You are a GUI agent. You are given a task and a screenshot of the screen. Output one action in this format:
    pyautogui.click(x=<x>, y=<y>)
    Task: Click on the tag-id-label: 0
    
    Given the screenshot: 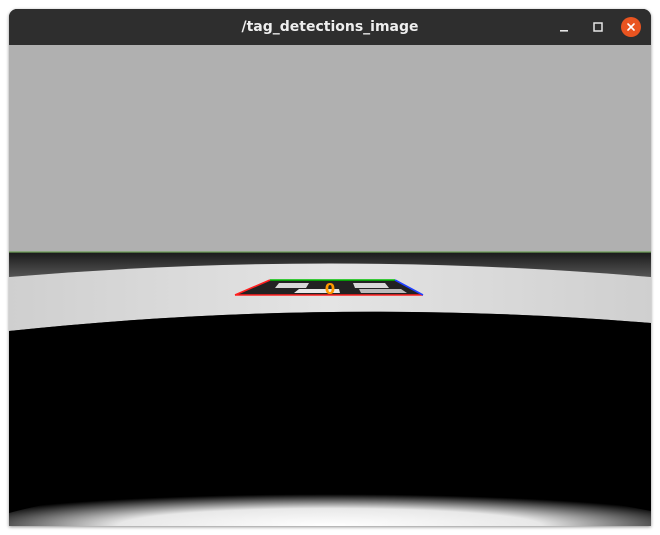 What is the action you would take?
    pyautogui.click(x=330, y=289)
    